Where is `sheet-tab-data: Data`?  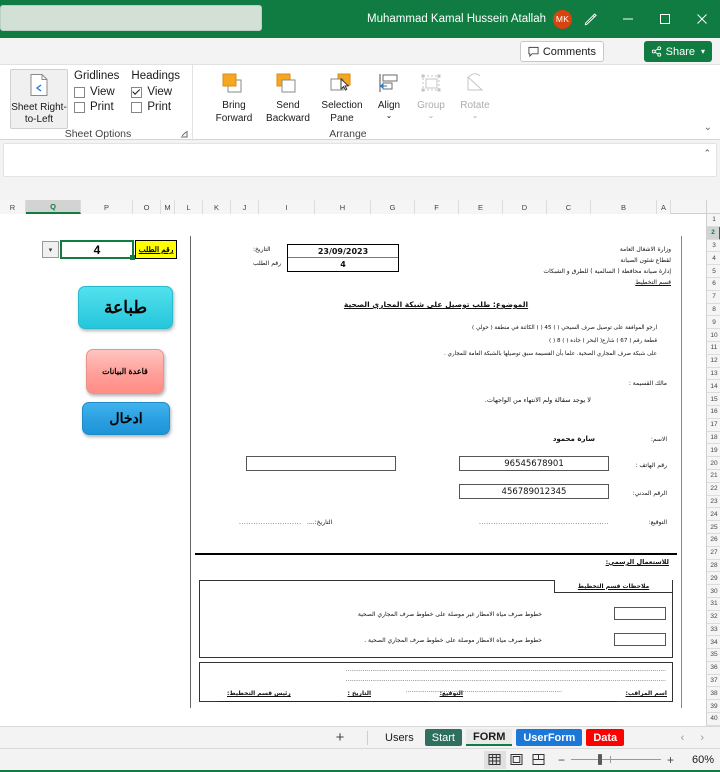 sheet-tab-data: Data is located at coordinates (605, 737).